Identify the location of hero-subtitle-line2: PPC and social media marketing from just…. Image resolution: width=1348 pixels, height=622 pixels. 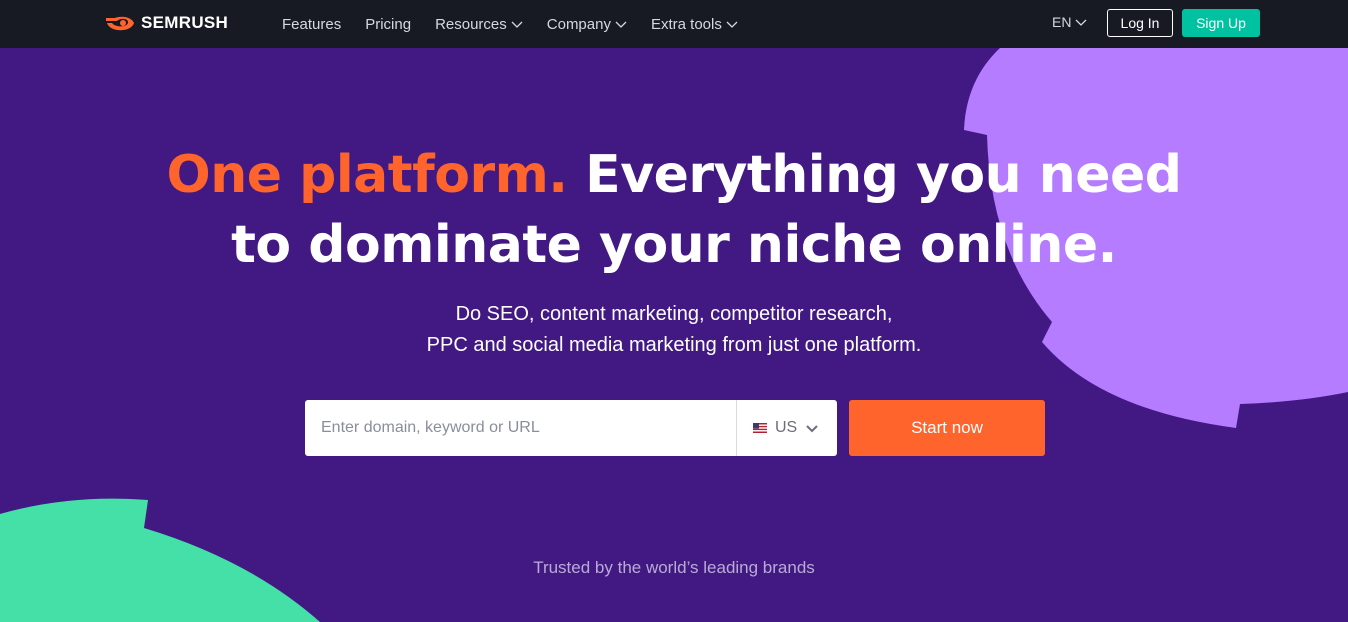
(674, 345).